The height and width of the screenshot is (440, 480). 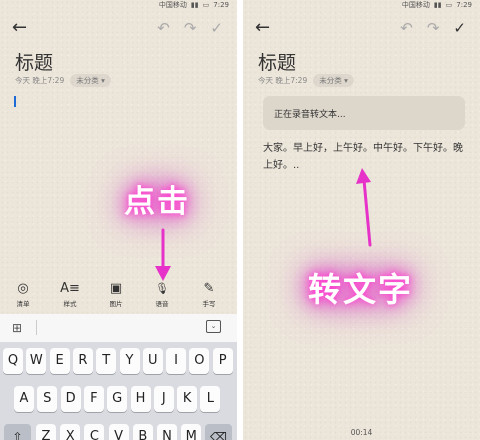 What do you see at coordinates (46, 432) in the screenshot?
I see `key-z: Z` at bounding box center [46, 432].